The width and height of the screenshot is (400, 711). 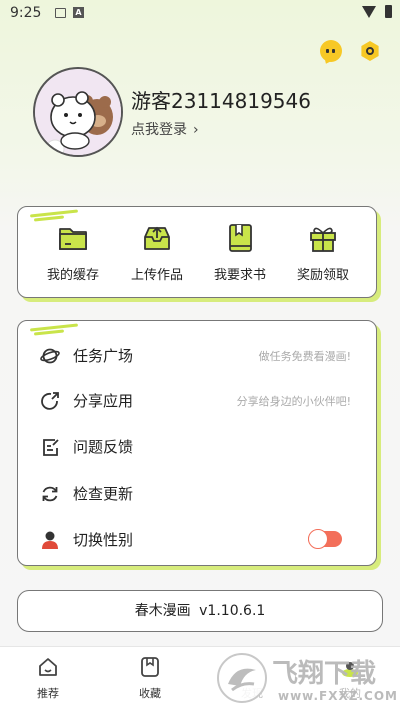 I want to click on svg-text: 飞翔下载, so click(x=324, y=674).